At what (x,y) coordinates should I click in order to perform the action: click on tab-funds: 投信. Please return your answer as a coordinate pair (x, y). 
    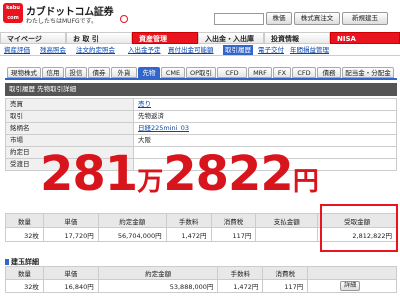
    Looking at the image, I should click on (76, 72).